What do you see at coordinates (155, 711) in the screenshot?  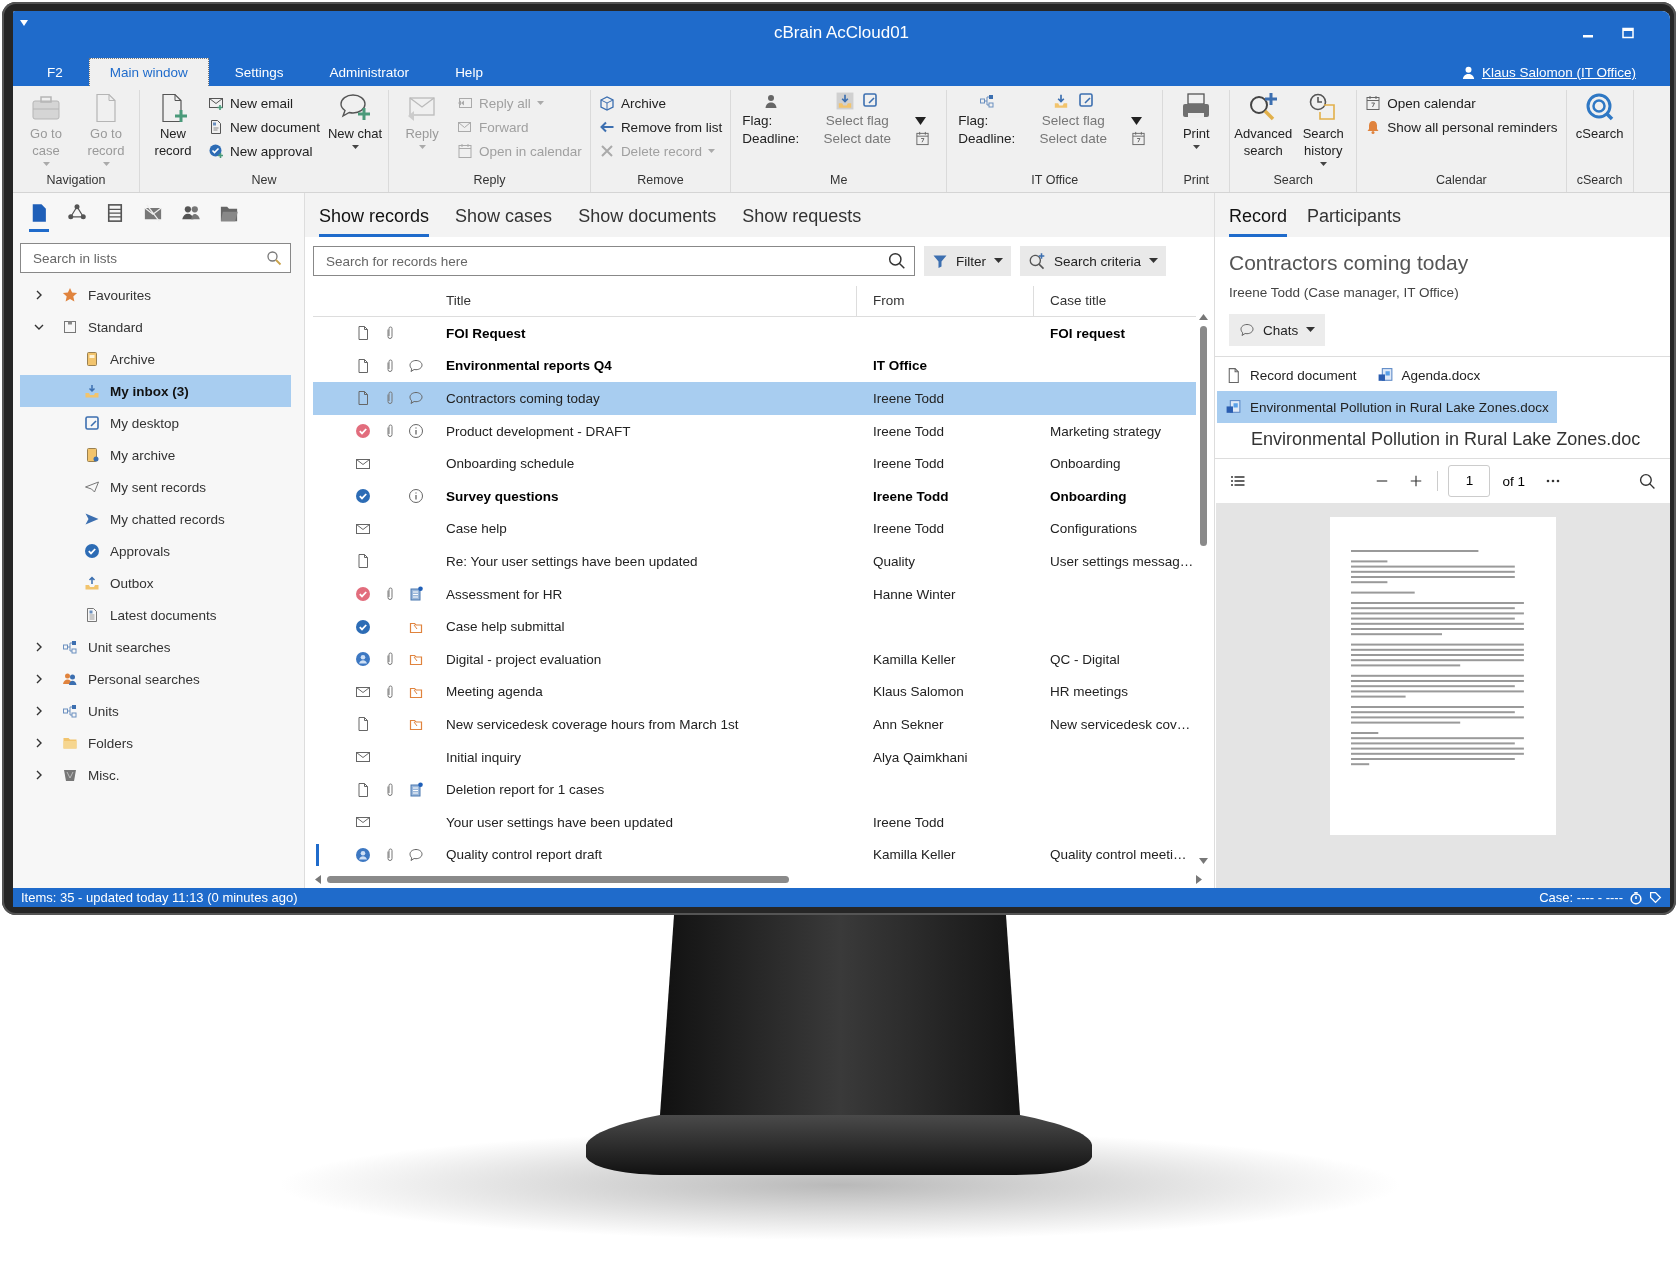 I see `tree-item: Units` at bounding box center [155, 711].